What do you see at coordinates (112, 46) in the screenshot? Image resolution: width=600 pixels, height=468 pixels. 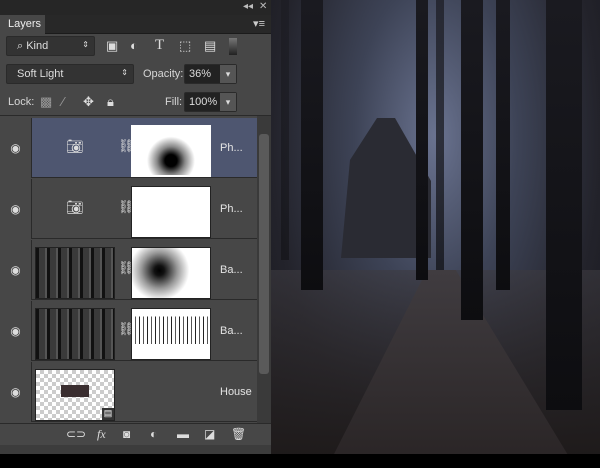 I see `pixel-filter-icon: ▣` at bounding box center [112, 46].